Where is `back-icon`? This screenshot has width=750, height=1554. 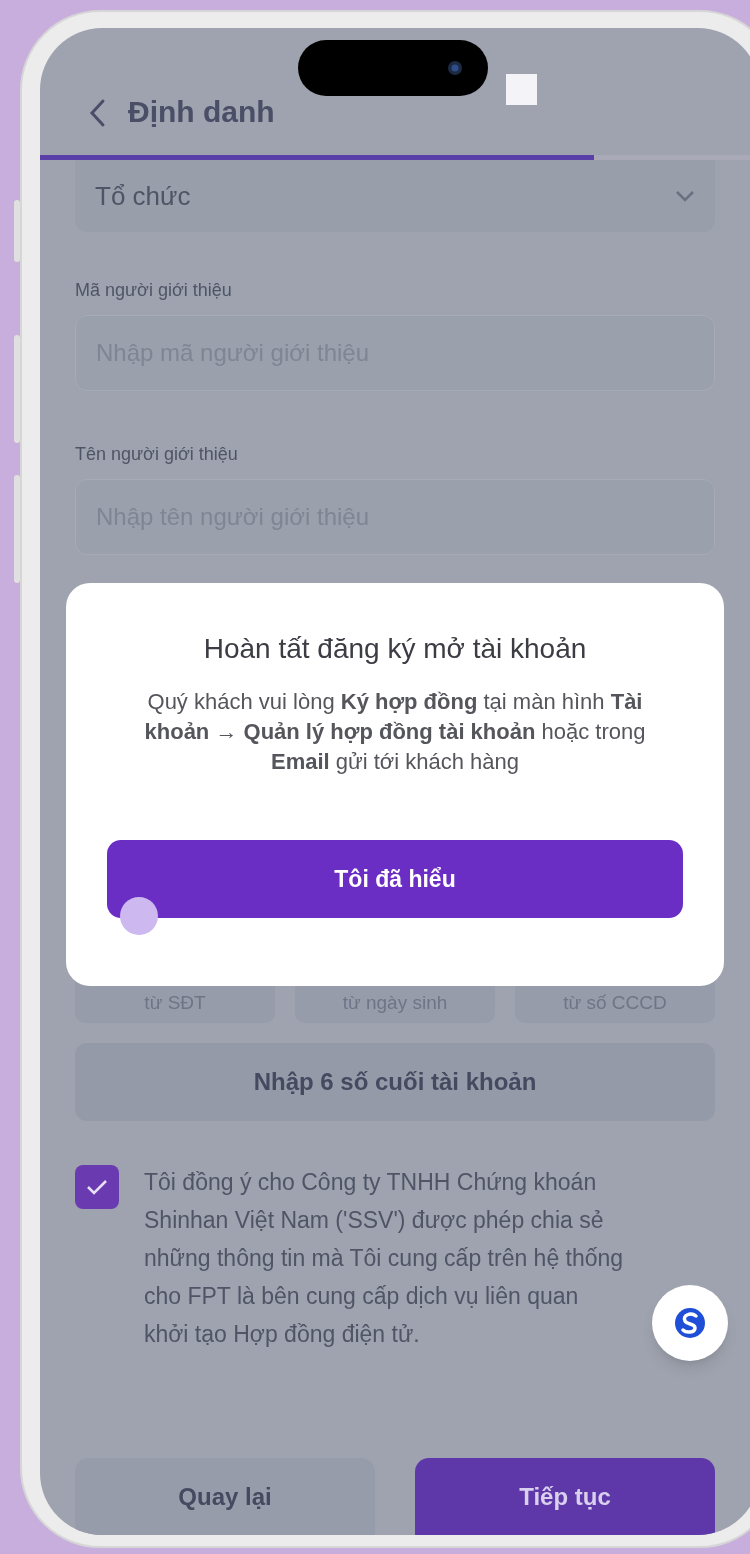 back-icon is located at coordinates (97, 113).